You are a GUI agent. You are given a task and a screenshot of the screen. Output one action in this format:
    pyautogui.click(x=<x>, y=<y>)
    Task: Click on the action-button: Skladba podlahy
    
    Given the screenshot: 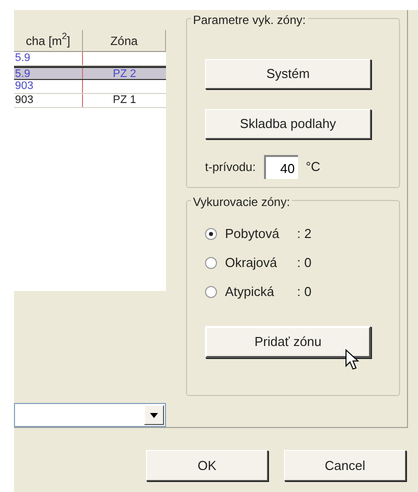 What is the action you would take?
    pyautogui.click(x=288, y=124)
    